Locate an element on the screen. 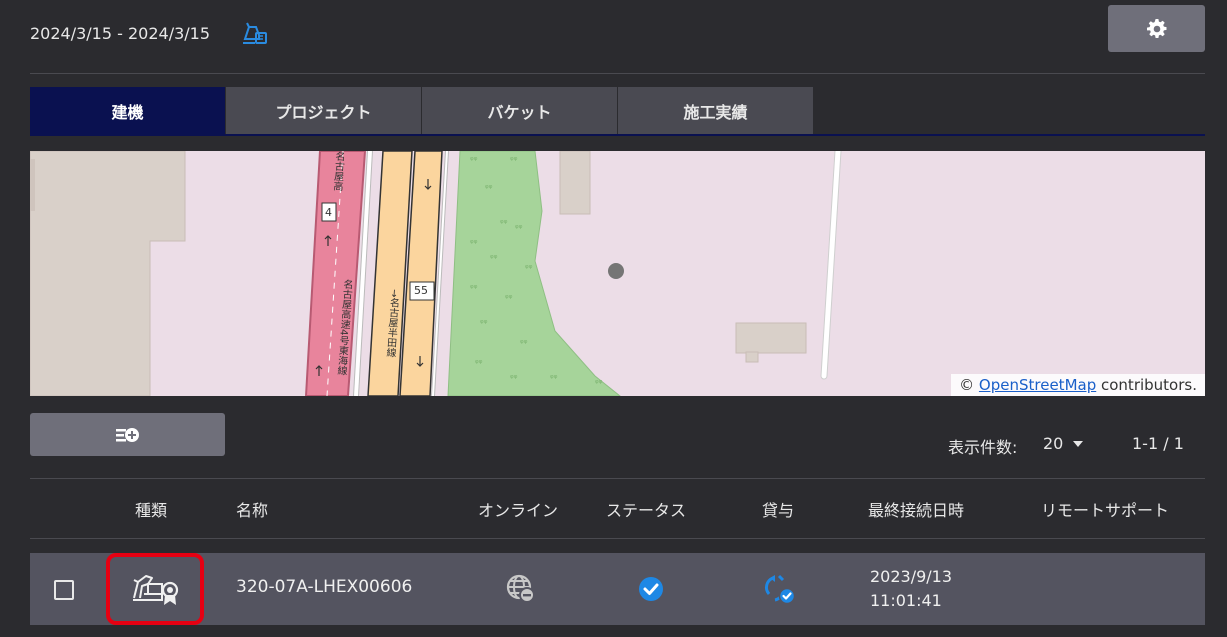  column-header-remote-support: リモートサポート is located at coordinates (1105, 509).